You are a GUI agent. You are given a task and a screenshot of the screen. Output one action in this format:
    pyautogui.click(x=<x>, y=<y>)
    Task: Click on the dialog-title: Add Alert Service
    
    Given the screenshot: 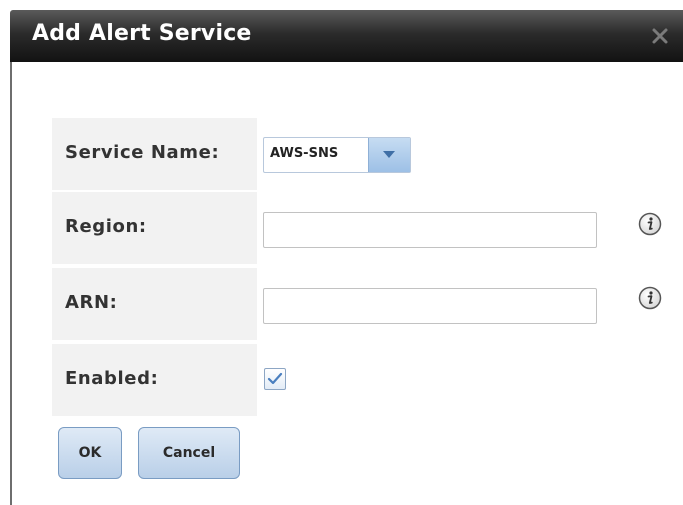 What is the action you would take?
    pyautogui.click(x=142, y=33)
    